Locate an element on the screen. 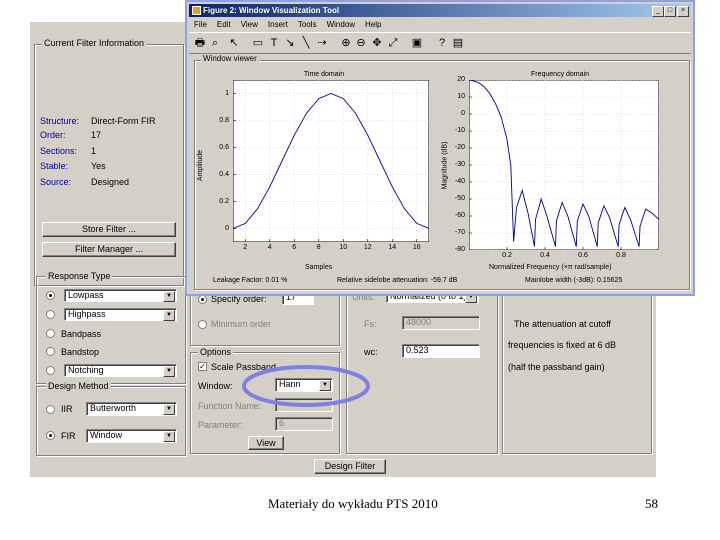  sidelobe-attenuation: Relative sidelobe attenuation: -59.7 dB is located at coordinates (397, 280).